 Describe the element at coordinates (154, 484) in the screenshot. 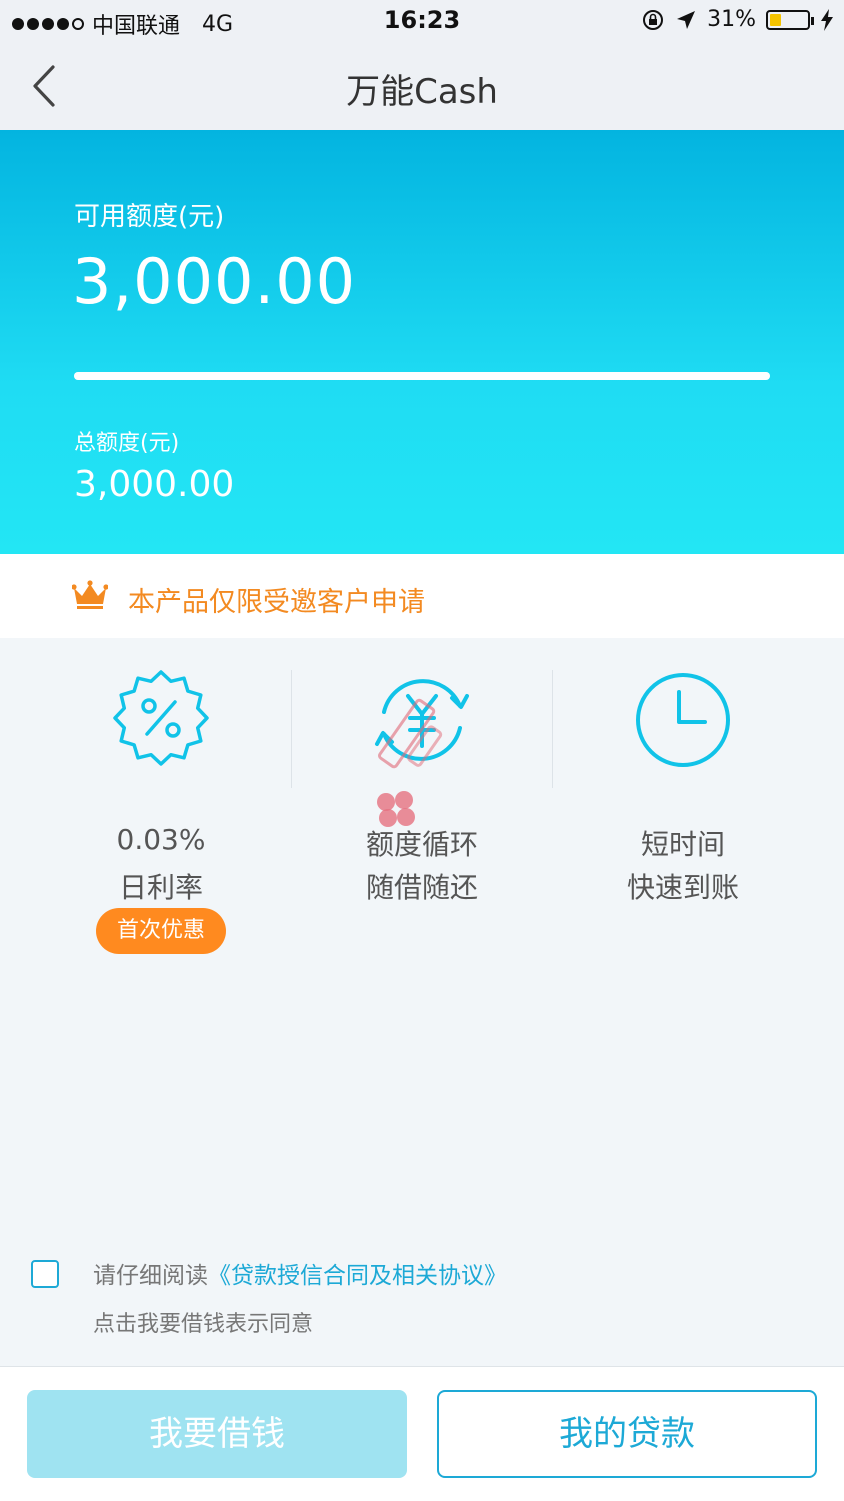

I see `total-credit-value: 3,000.00` at that location.